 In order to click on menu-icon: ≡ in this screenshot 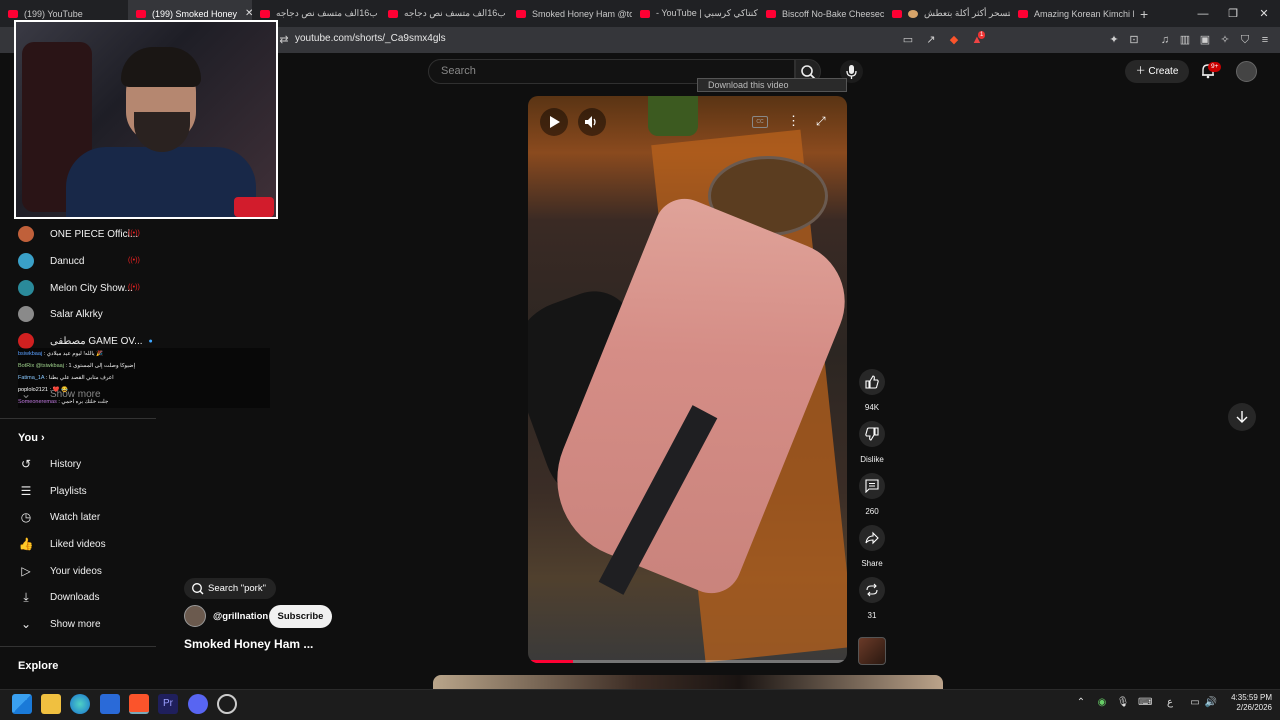, I will do `click(1265, 40)`.